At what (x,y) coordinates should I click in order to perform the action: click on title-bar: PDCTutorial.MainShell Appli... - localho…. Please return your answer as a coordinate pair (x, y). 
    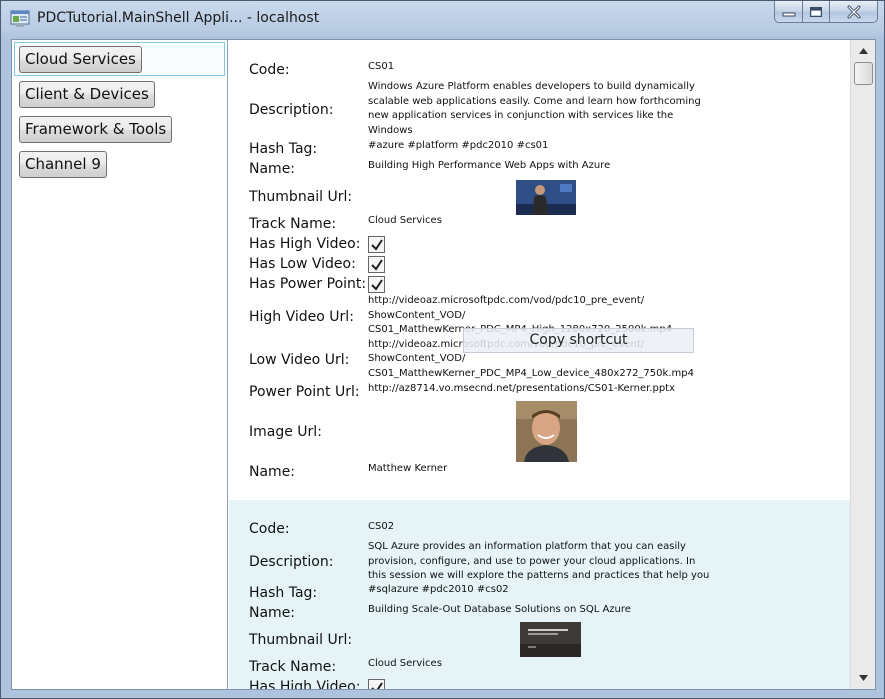
    Looking at the image, I should click on (442, 19).